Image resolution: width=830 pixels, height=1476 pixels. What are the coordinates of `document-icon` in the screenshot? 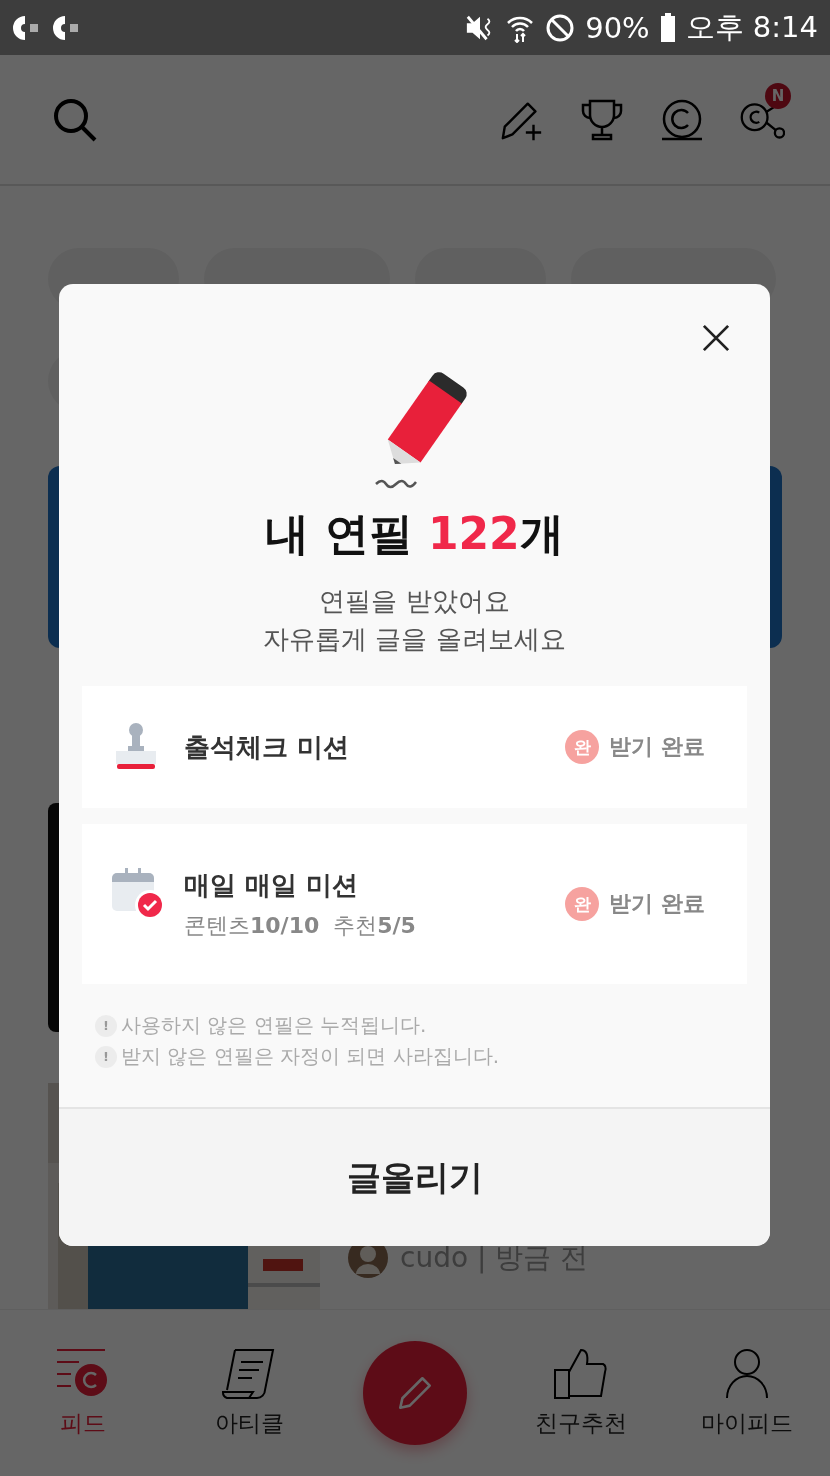 It's located at (249, 1373).